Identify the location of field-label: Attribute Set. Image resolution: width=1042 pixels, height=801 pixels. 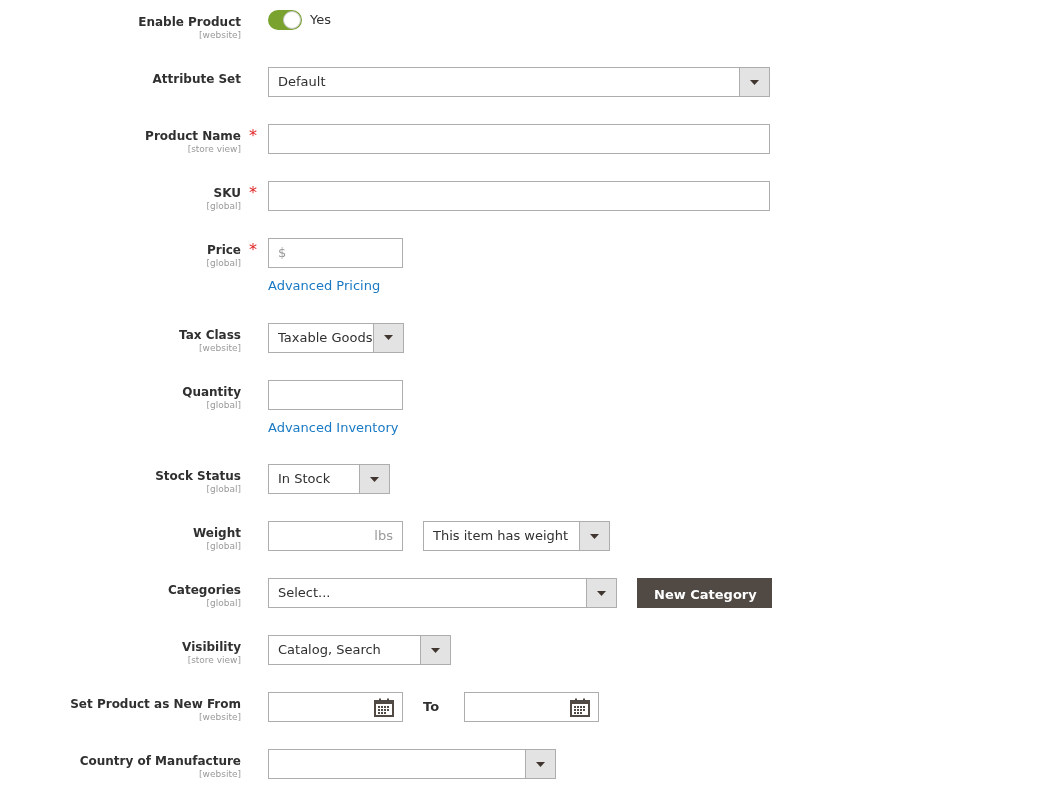
(196, 79).